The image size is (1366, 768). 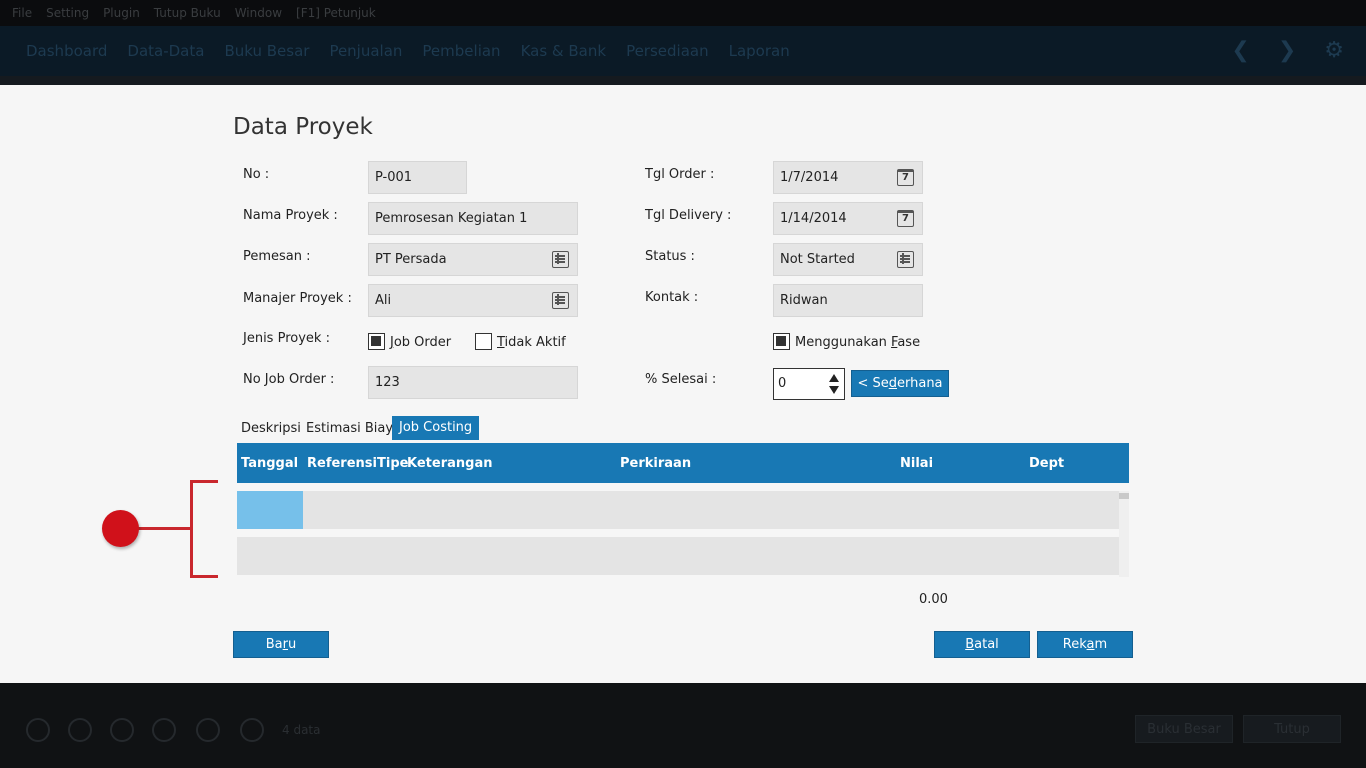 I want to click on tidak-aktif-checkbox, so click(x=483, y=341).